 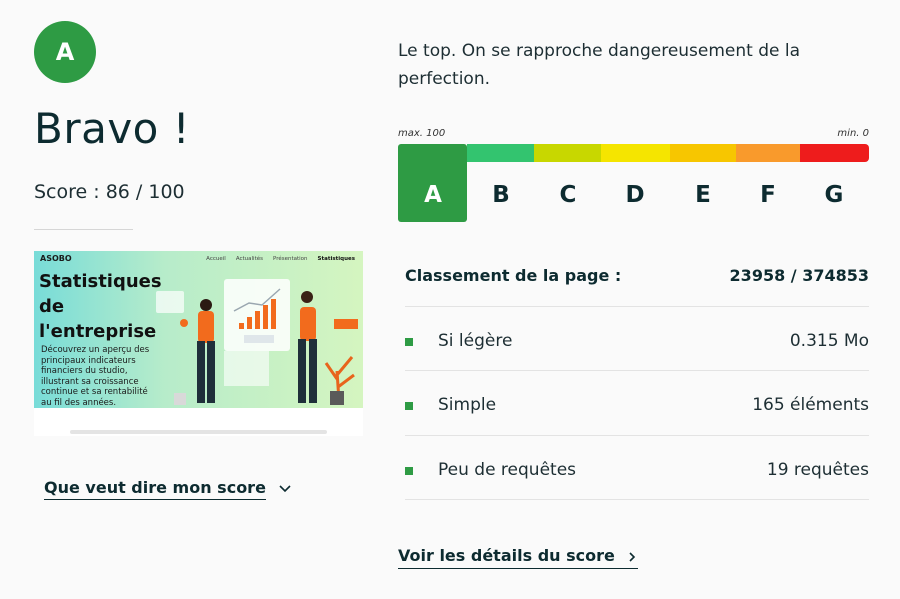 I want to click on grade-letter-a: A, so click(x=433, y=195).